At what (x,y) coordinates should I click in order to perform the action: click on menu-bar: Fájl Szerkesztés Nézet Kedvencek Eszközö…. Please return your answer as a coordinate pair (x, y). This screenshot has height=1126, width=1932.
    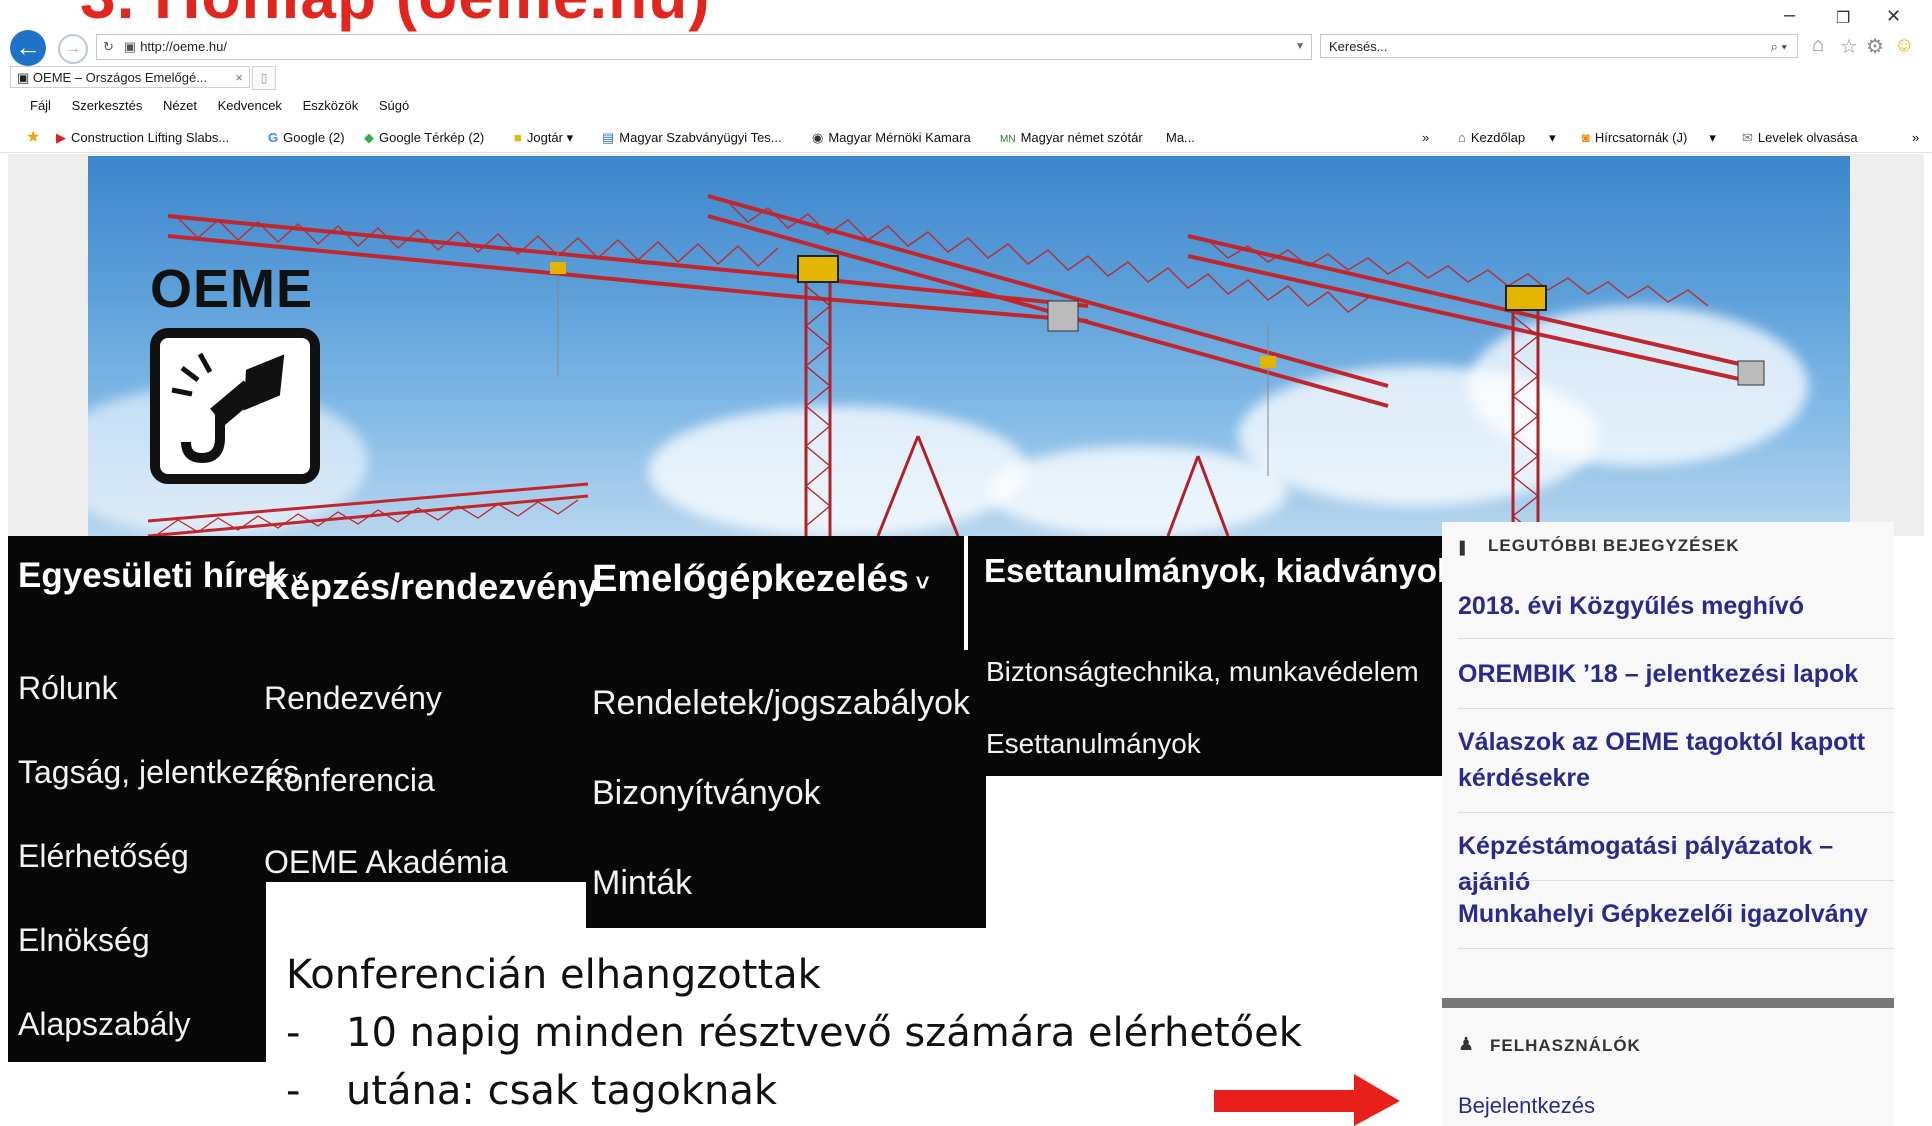
    Looking at the image, I should click on (966, 106).